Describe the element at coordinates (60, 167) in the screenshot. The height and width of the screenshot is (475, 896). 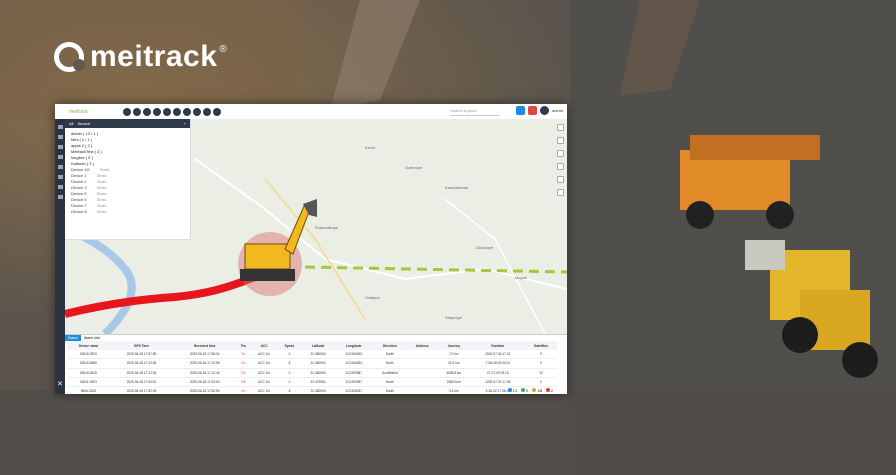
I see `nav-report-icon` at that location.